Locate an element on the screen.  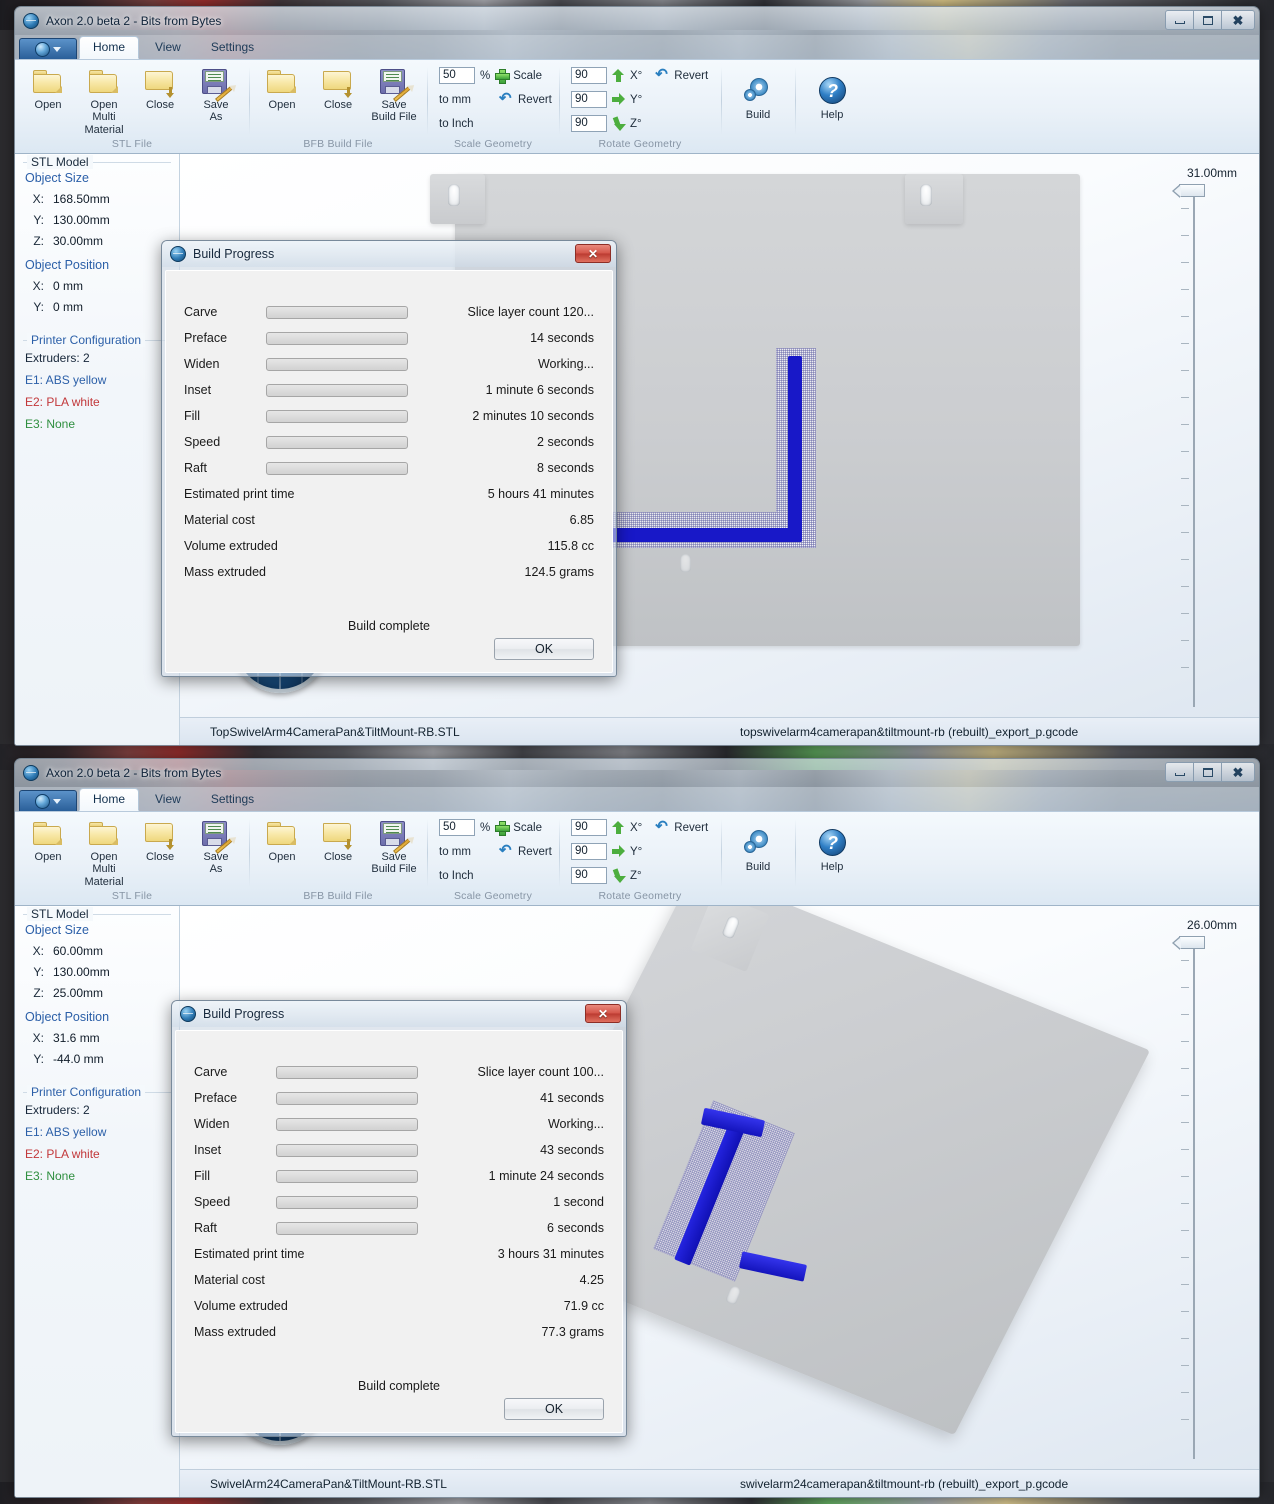
bfb-save-build-label: Save Build File is located at coordinates (394, 111).